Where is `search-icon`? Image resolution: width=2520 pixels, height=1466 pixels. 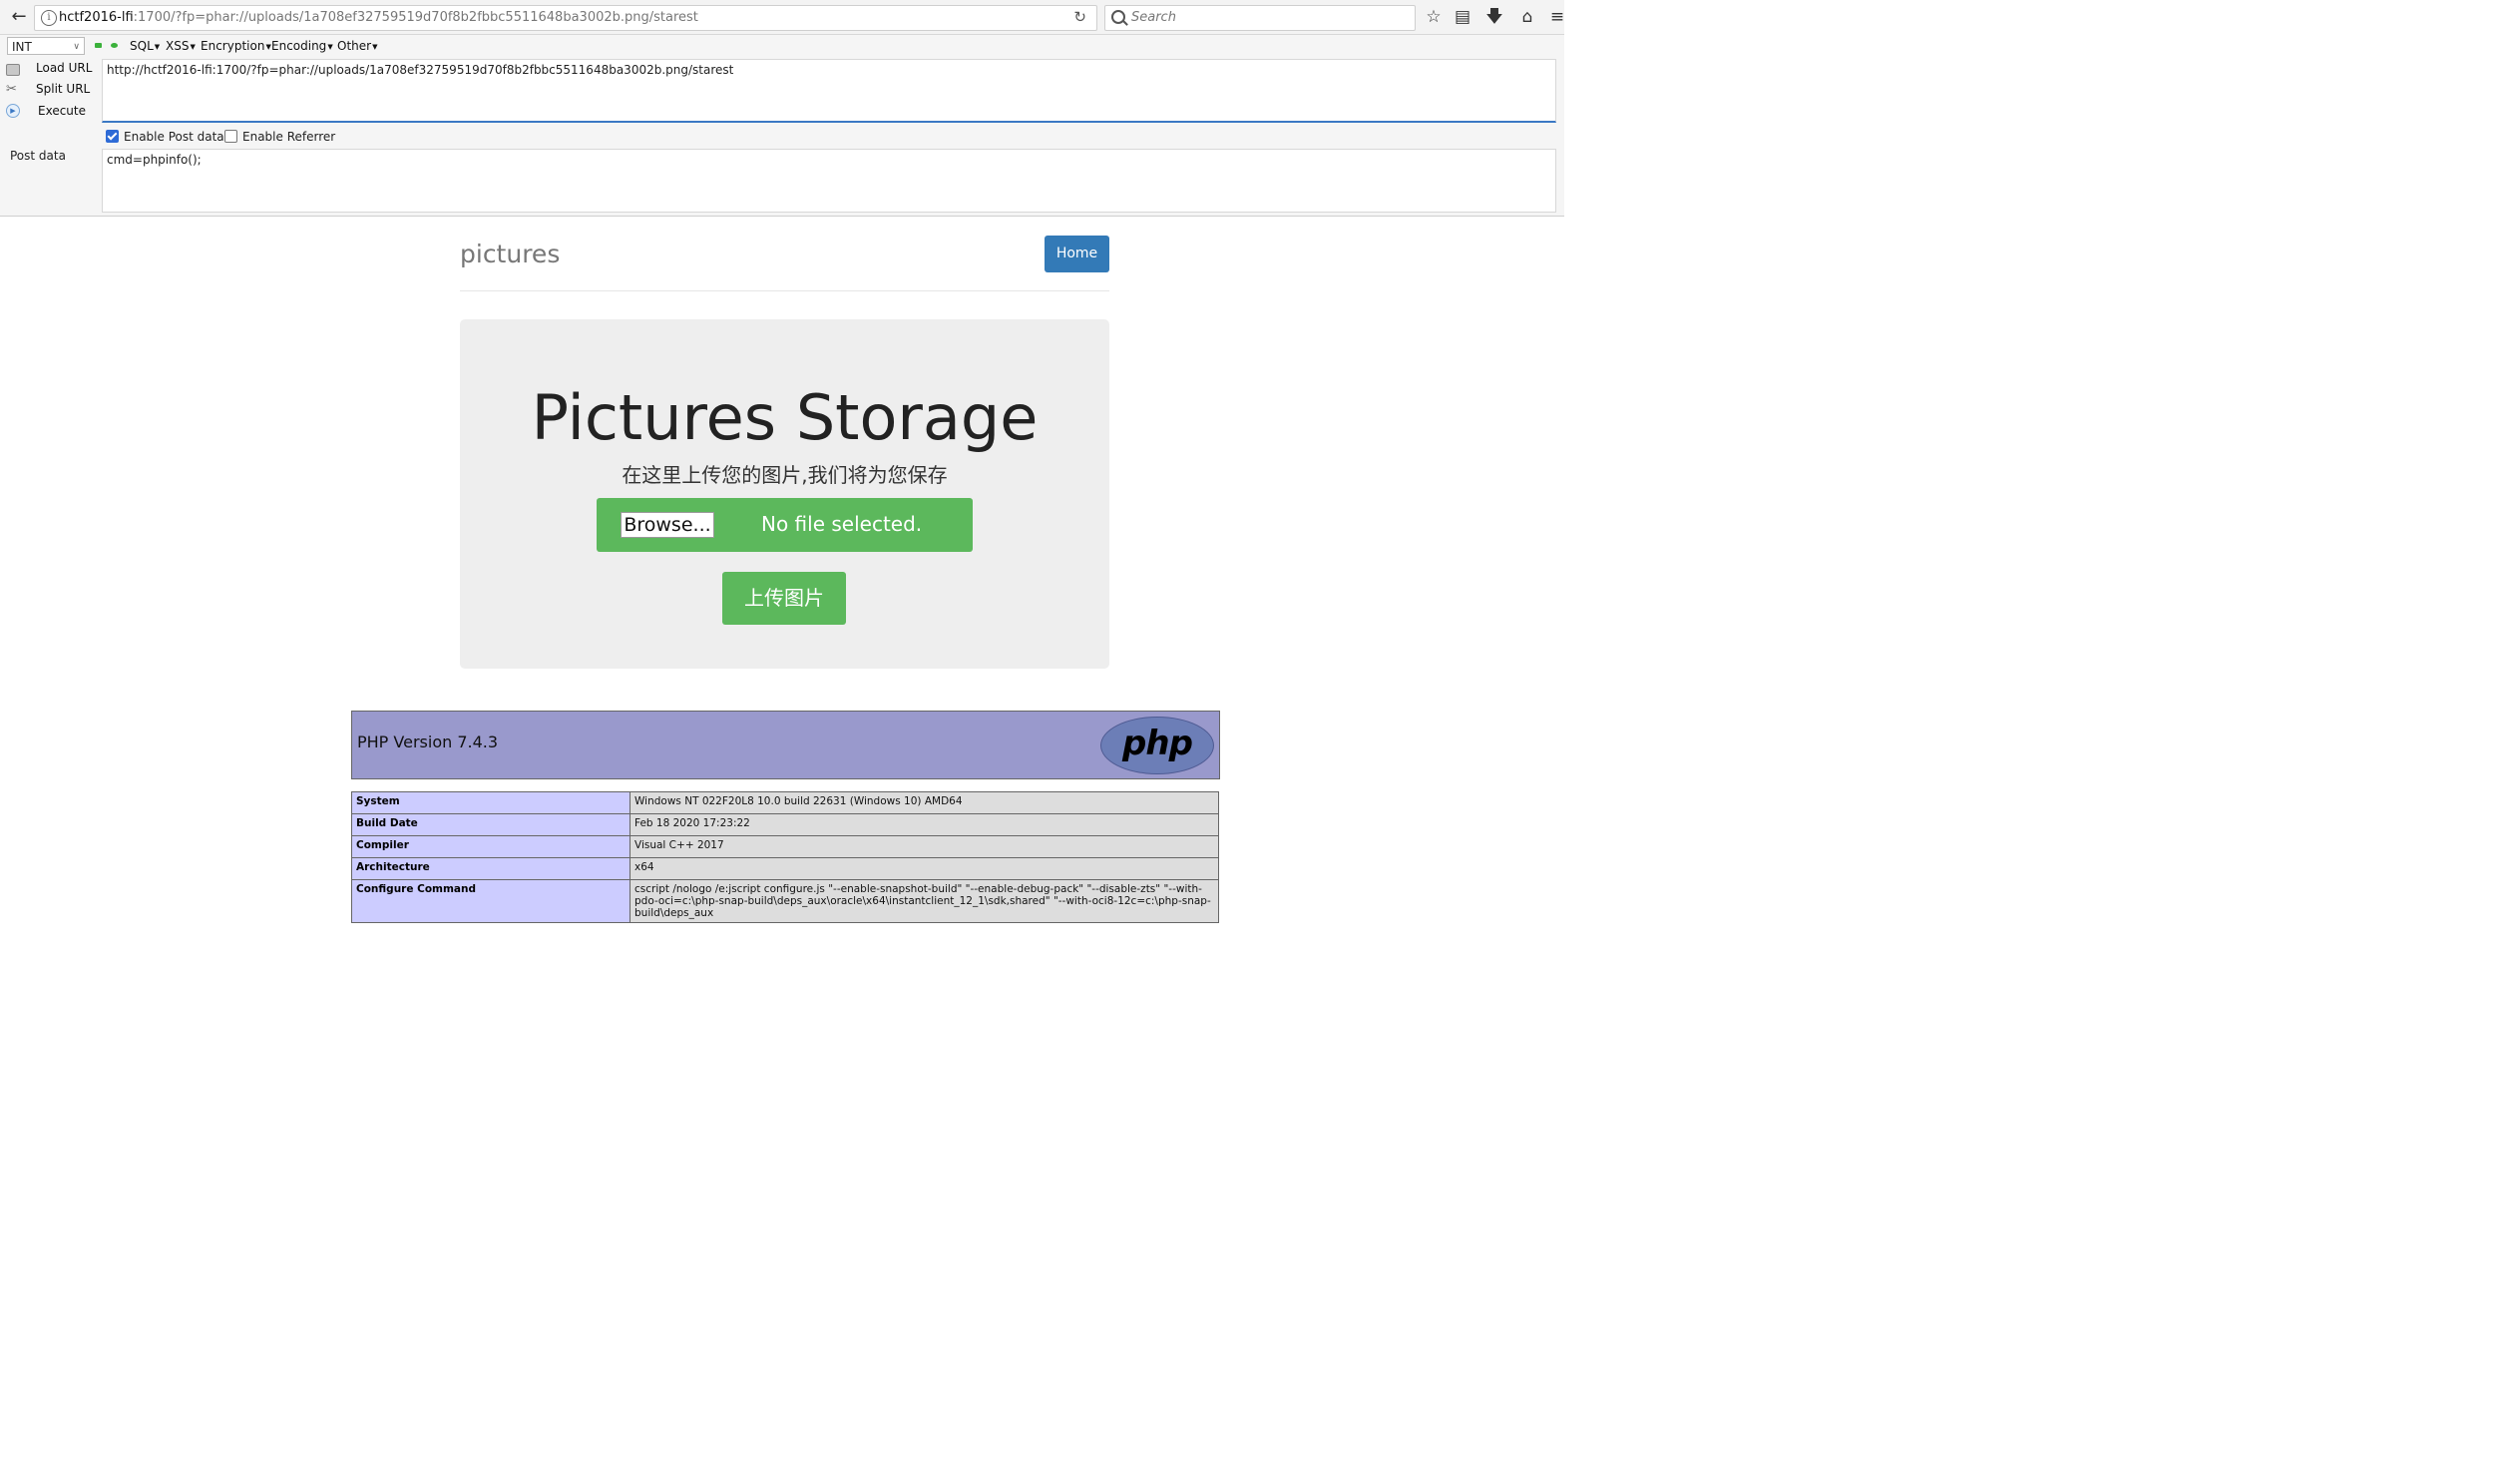
search-icon is located at coordinates (1118, 17).